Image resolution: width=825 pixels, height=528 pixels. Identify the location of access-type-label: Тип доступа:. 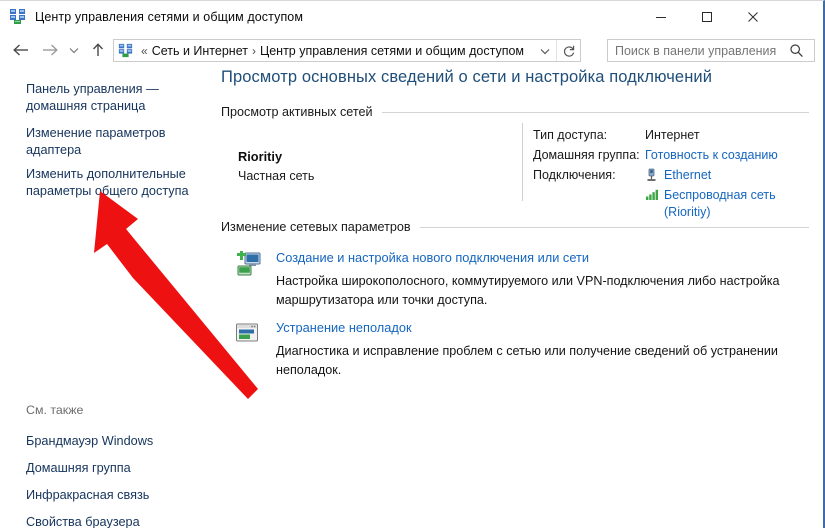
(570, 135).